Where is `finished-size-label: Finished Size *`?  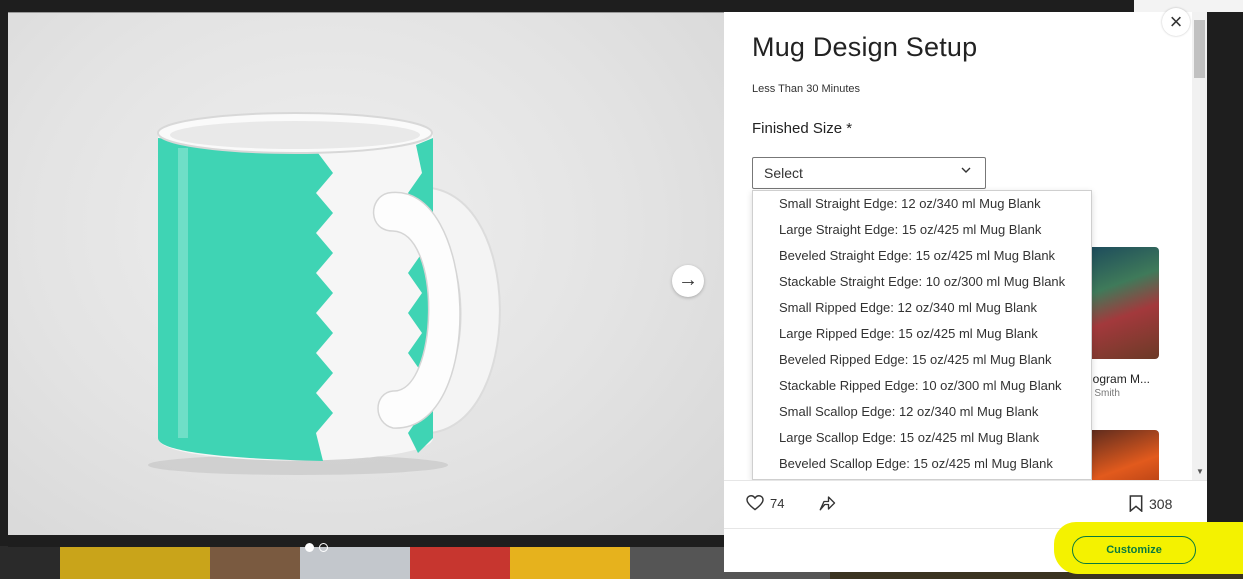 finished-size-label: Finished Size * is located at coordinates (802, 128).